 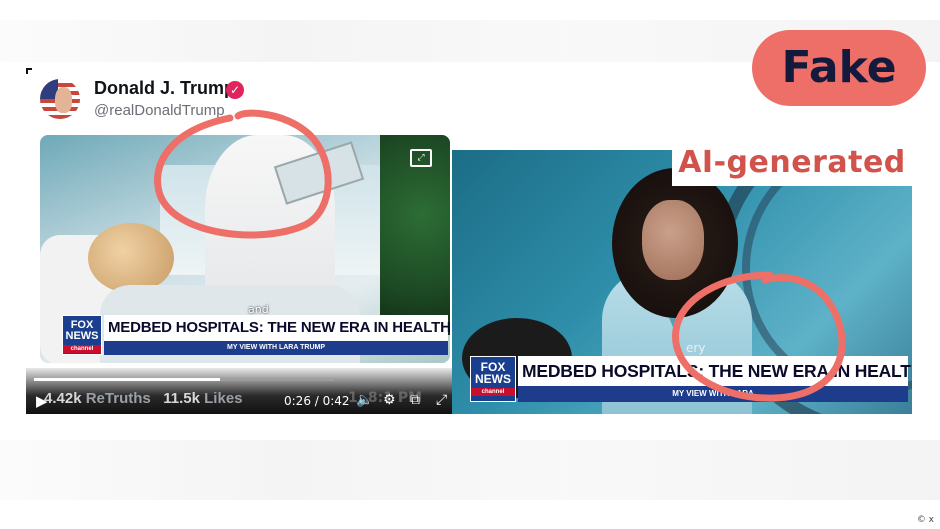 What do you see at coordinates (235, 90) in the screenshot?
I see `verified-badge-icon: ✓` at bounding box center [235, 90].